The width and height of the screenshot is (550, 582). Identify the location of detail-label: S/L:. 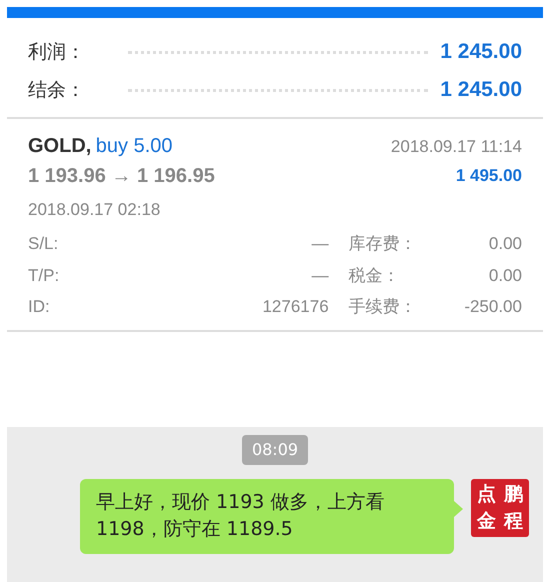
(43, 244).